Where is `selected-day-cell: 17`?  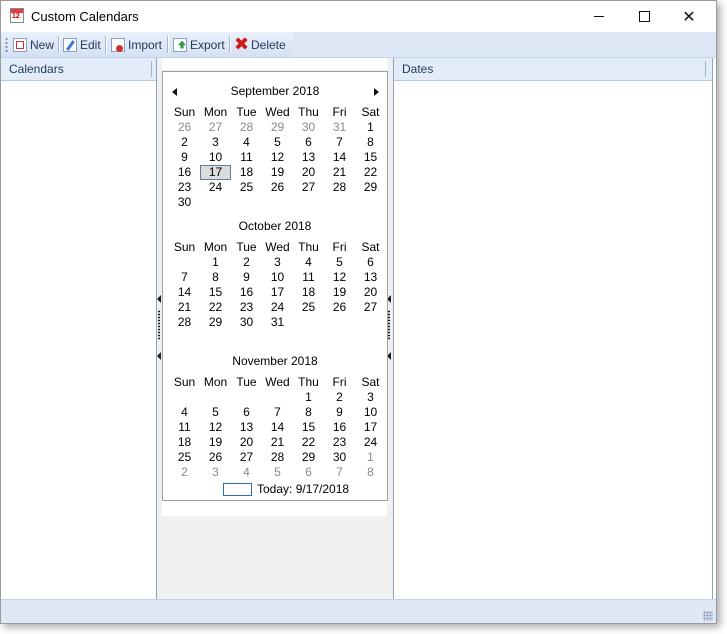
selected-day-cell: 17 is located at coordinates (215, 172).